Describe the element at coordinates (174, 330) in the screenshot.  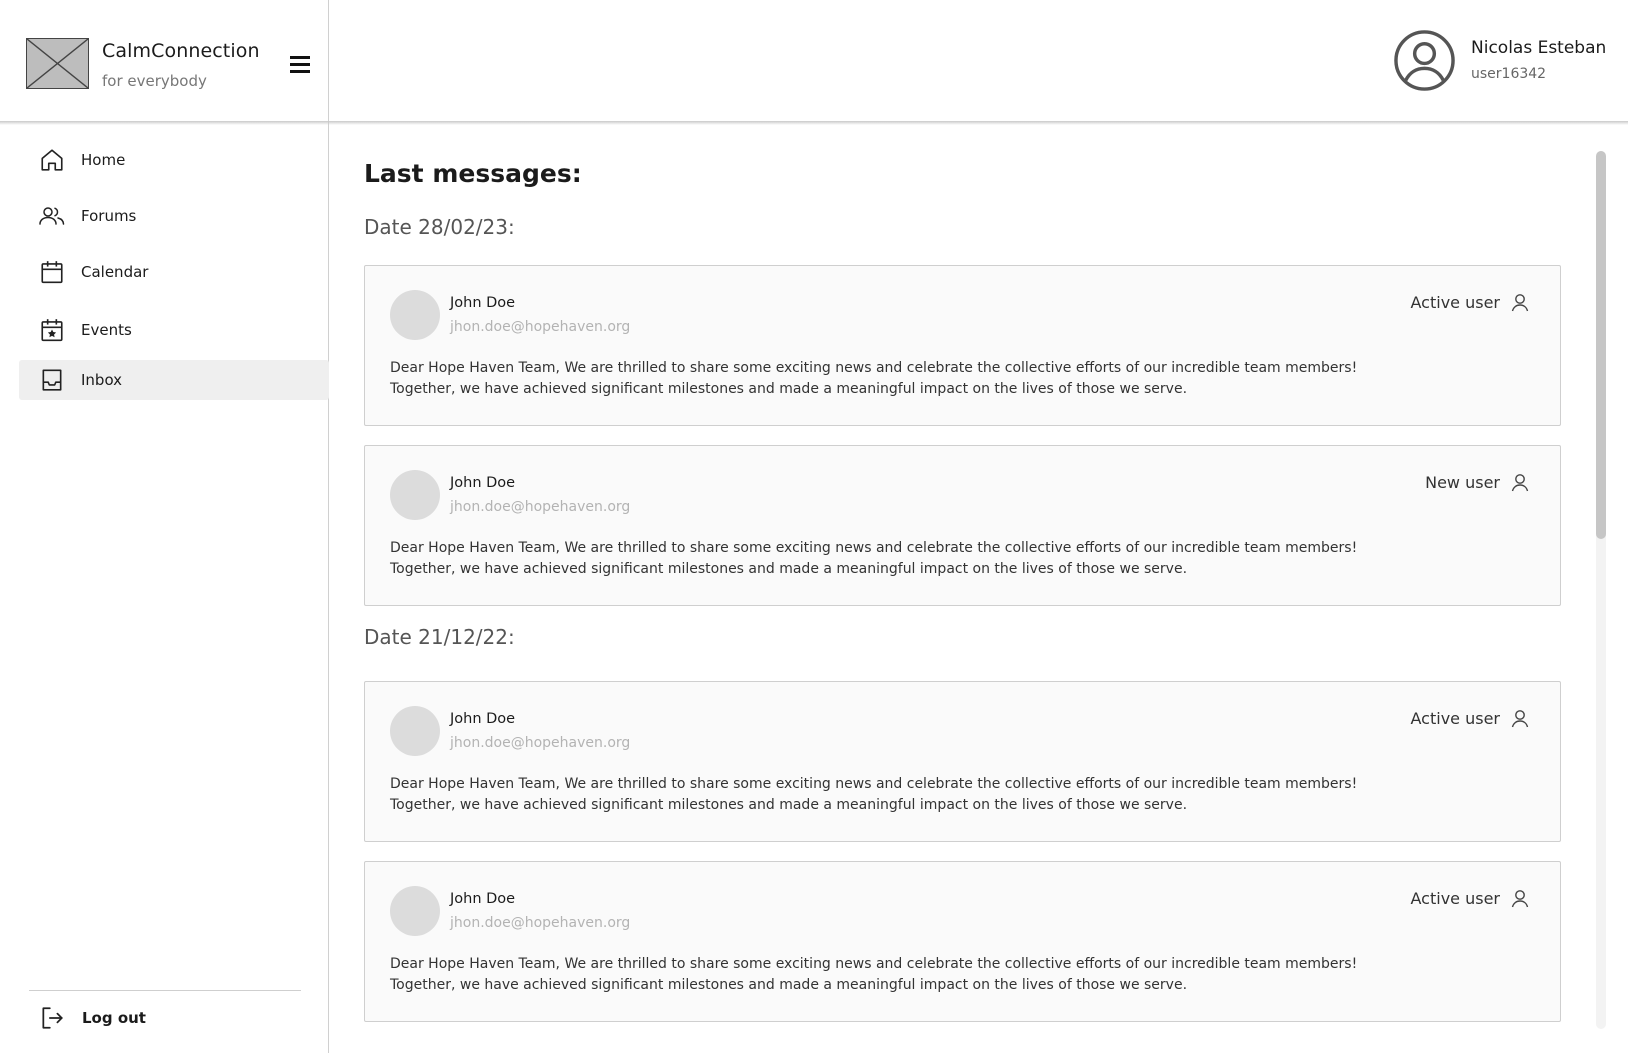
I see `sidebar-item-events: Events` at that location.